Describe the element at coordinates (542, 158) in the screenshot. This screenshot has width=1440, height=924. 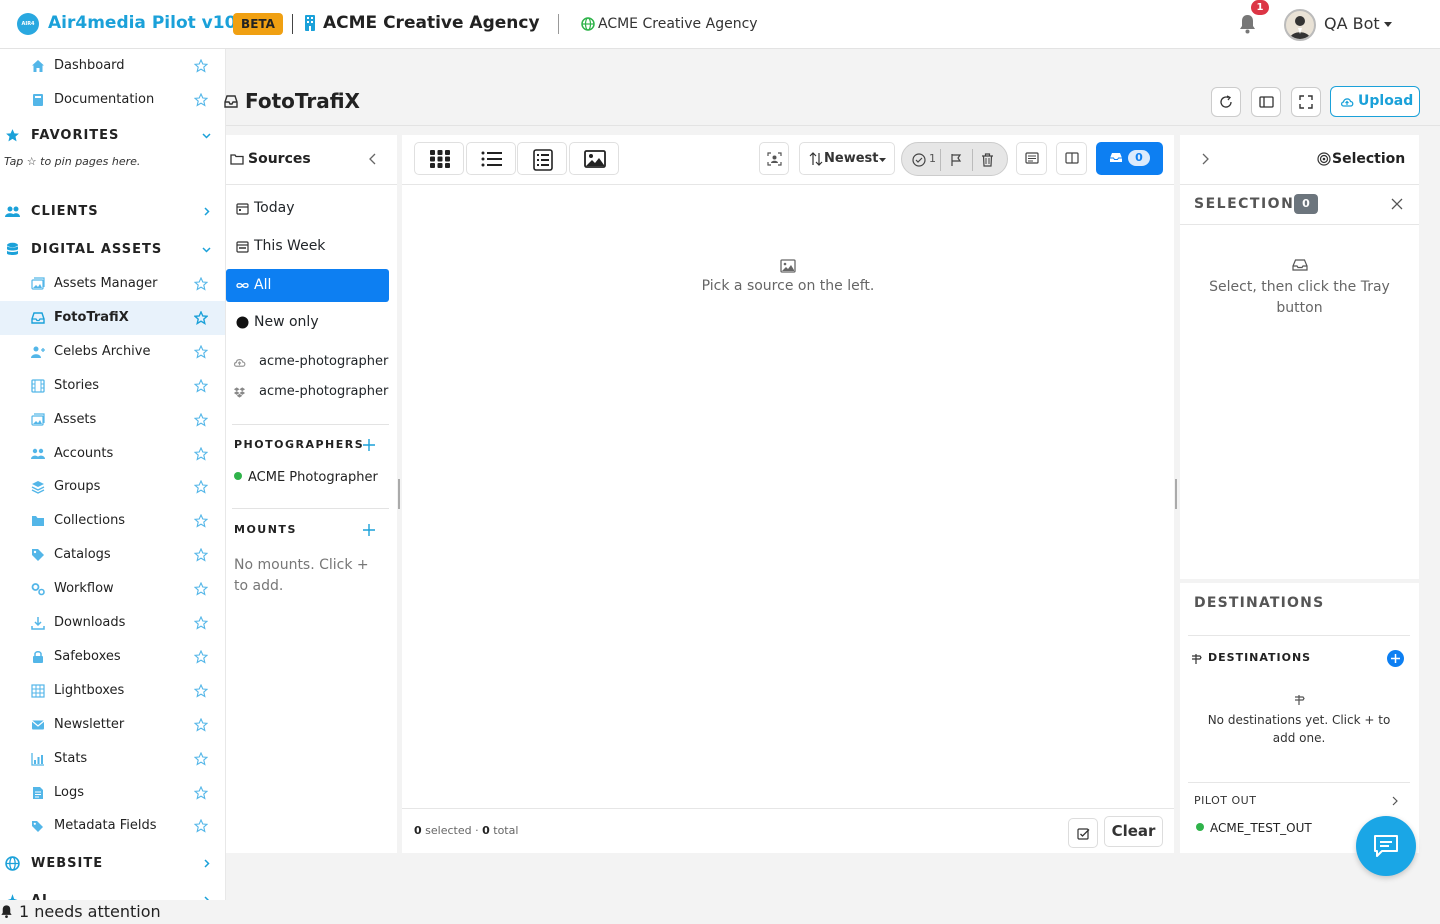
I see `detail-view-button` at that location.